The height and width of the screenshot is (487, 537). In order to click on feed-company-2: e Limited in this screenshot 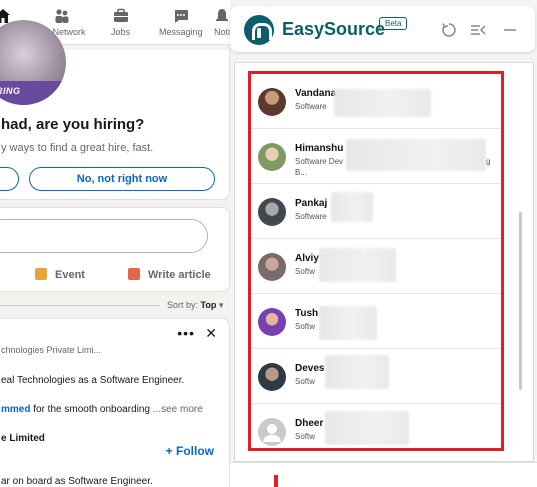, I will do `click(23, 438)`.